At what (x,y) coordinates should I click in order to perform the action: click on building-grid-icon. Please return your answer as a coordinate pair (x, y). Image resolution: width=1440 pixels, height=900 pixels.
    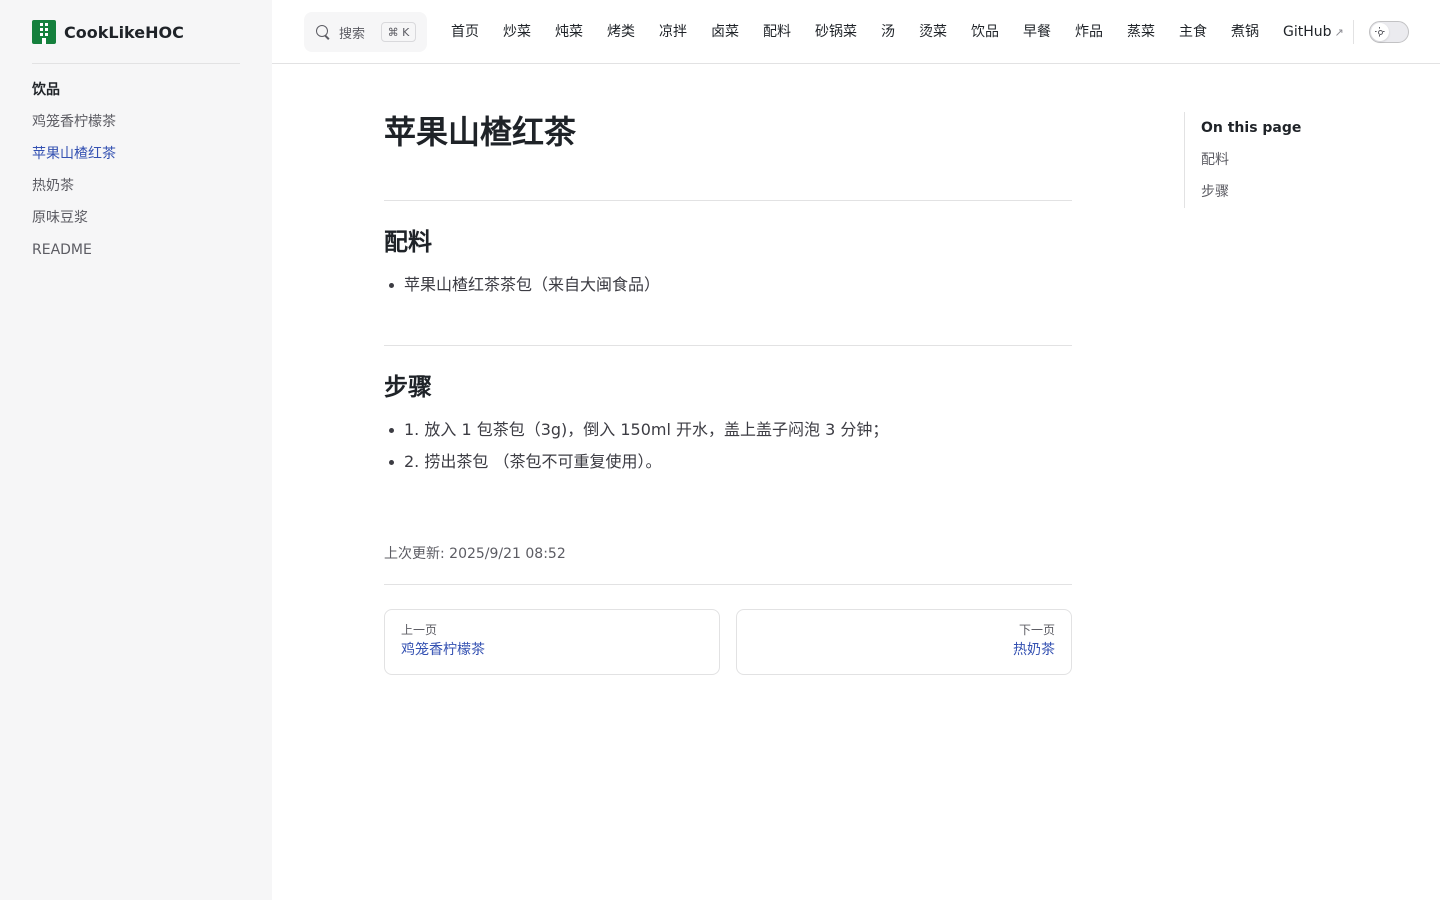
    Looking at the image, I should click on (44, 32).